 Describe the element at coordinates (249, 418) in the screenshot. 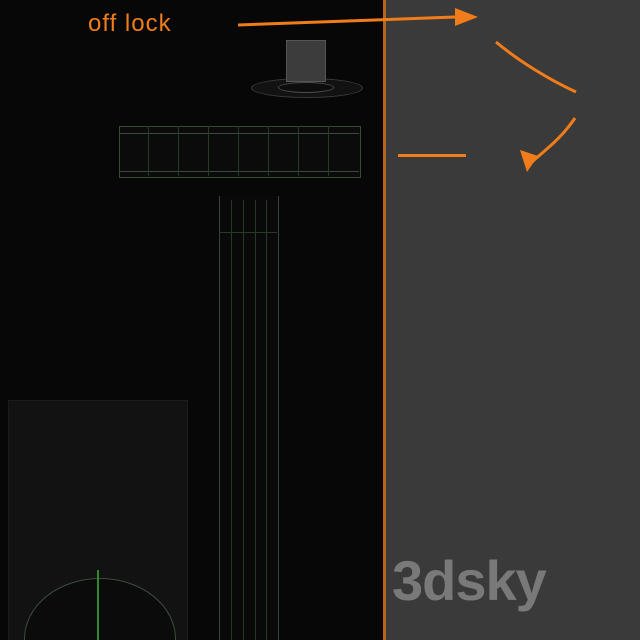

I see `column-geometry` at that location.